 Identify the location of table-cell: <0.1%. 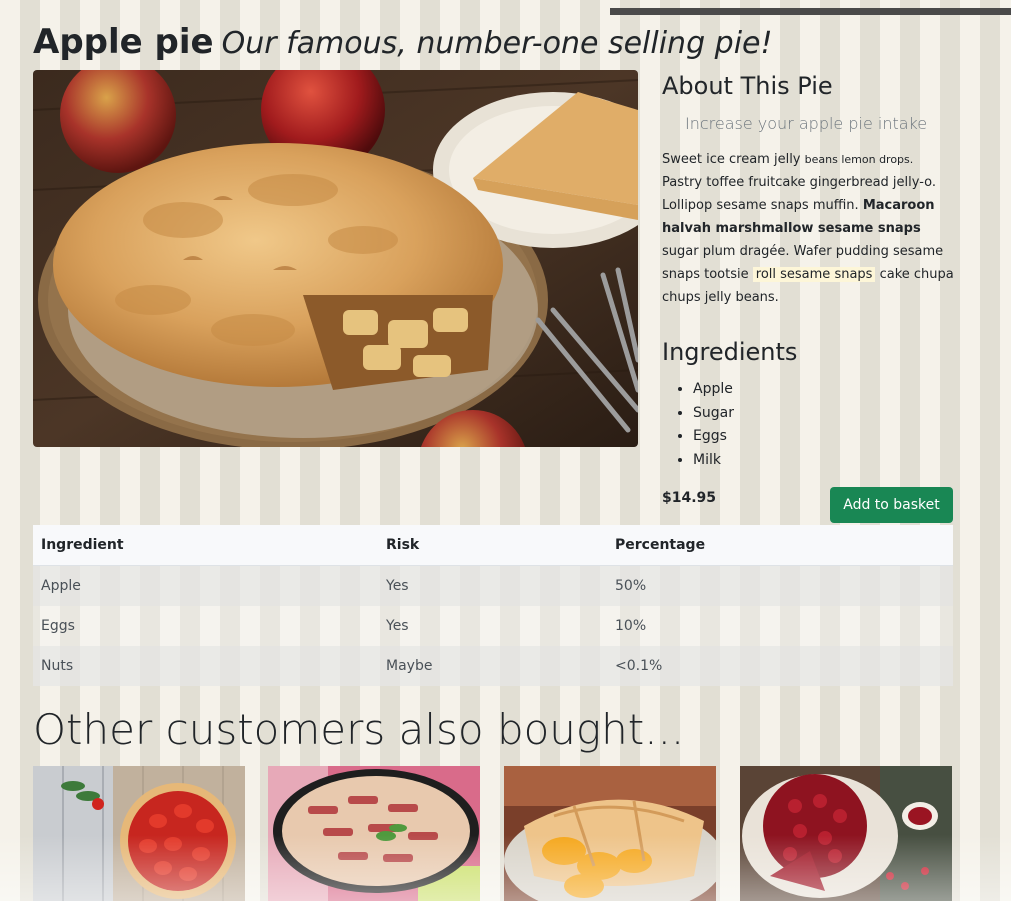
(780, 666).